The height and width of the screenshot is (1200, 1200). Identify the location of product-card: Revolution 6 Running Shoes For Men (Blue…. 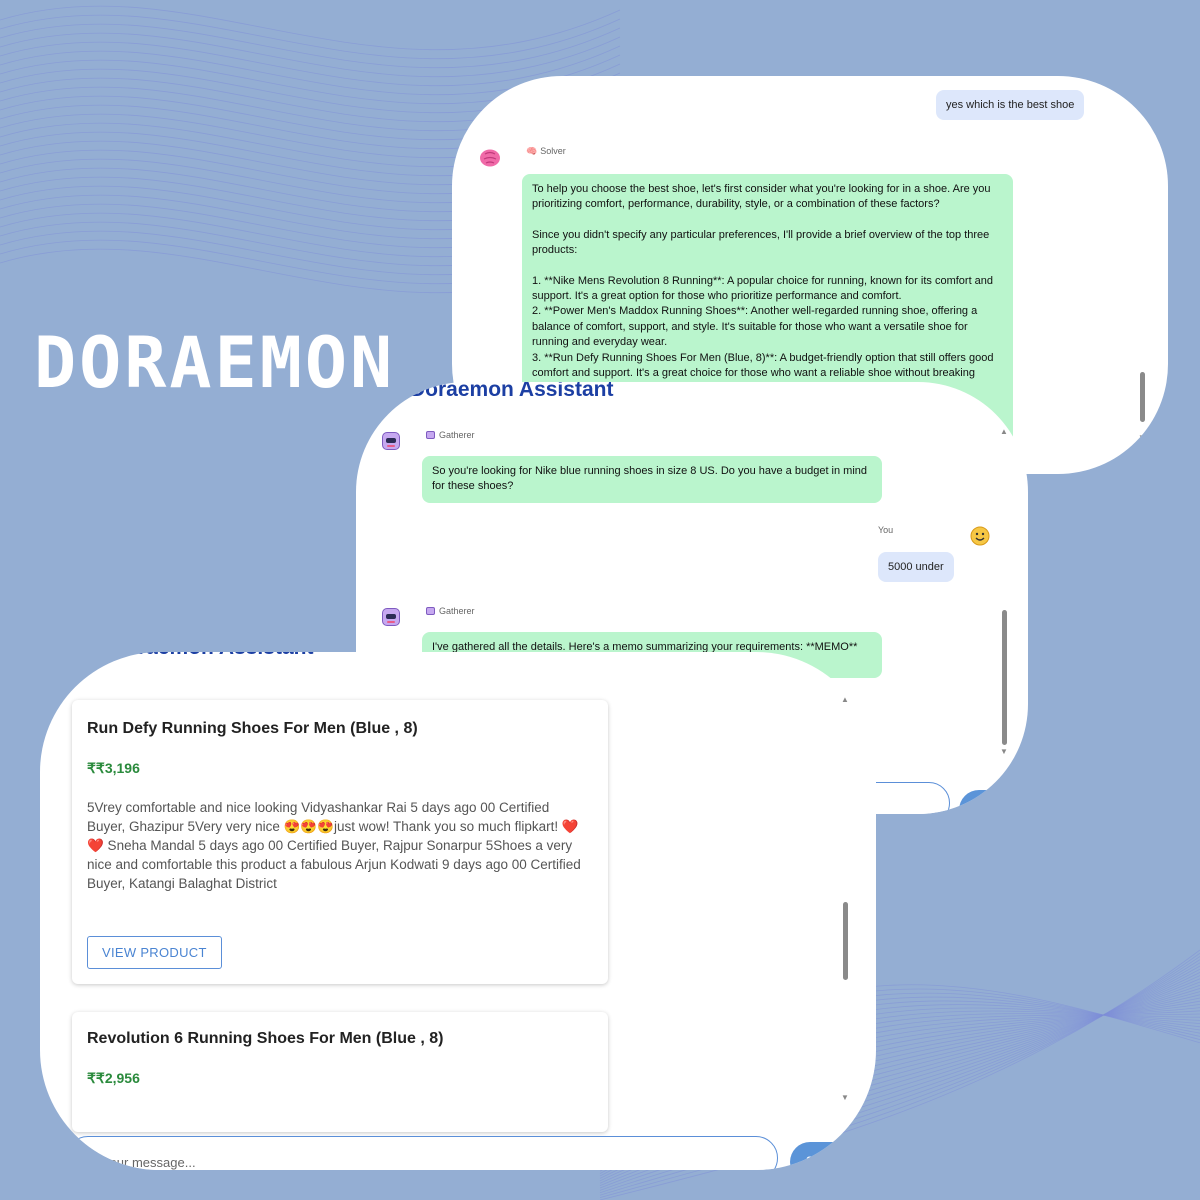
(340, 1072).